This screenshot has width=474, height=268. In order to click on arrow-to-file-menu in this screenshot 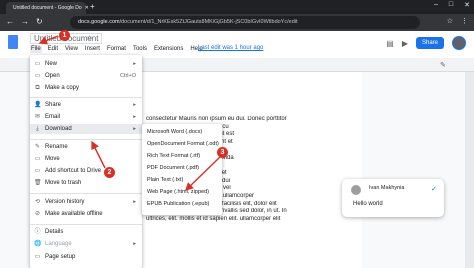, I will do `click(48, 40)`.